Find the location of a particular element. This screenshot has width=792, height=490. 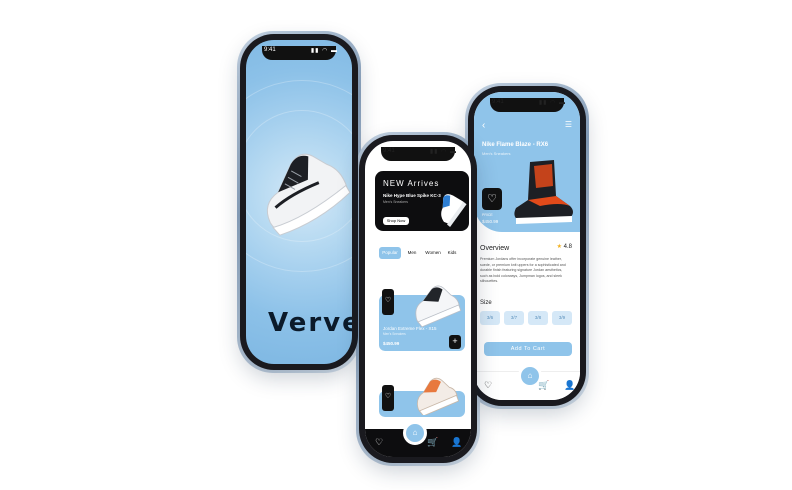

rating-value: 4.8 is located at coordinates (567, 247).